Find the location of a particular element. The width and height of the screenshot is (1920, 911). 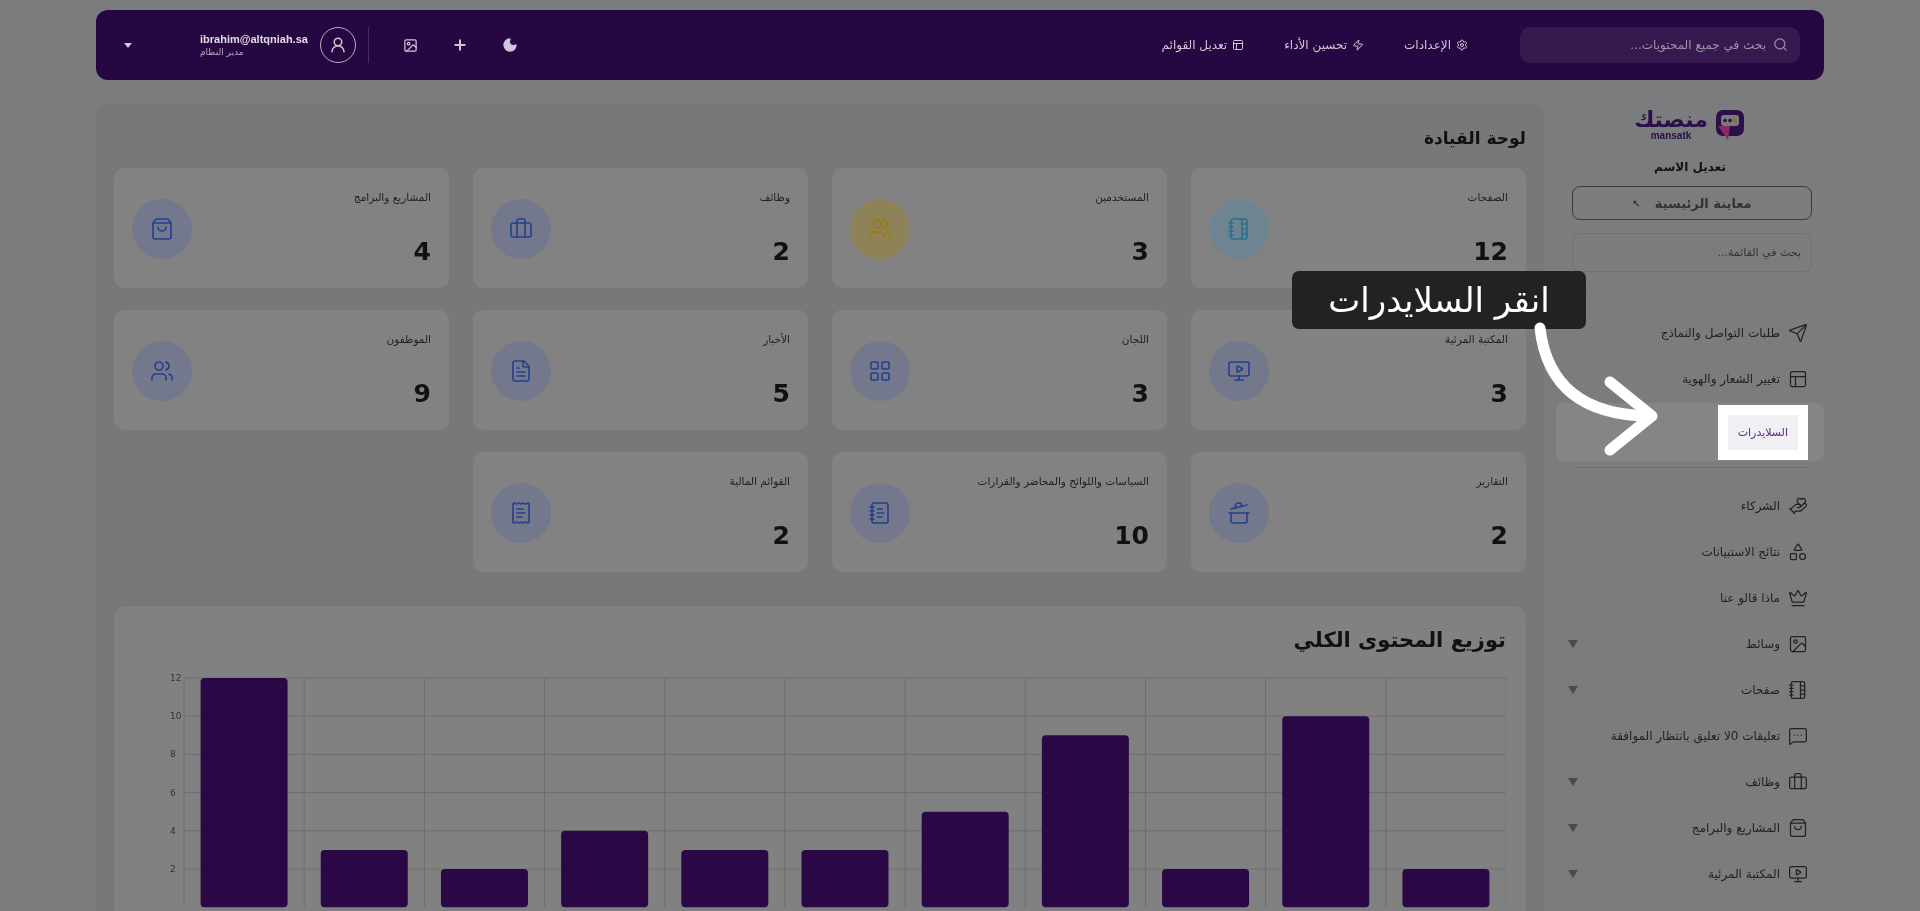

menu-label: المشاريع والبرامج is located at coordinates (1735, 828).